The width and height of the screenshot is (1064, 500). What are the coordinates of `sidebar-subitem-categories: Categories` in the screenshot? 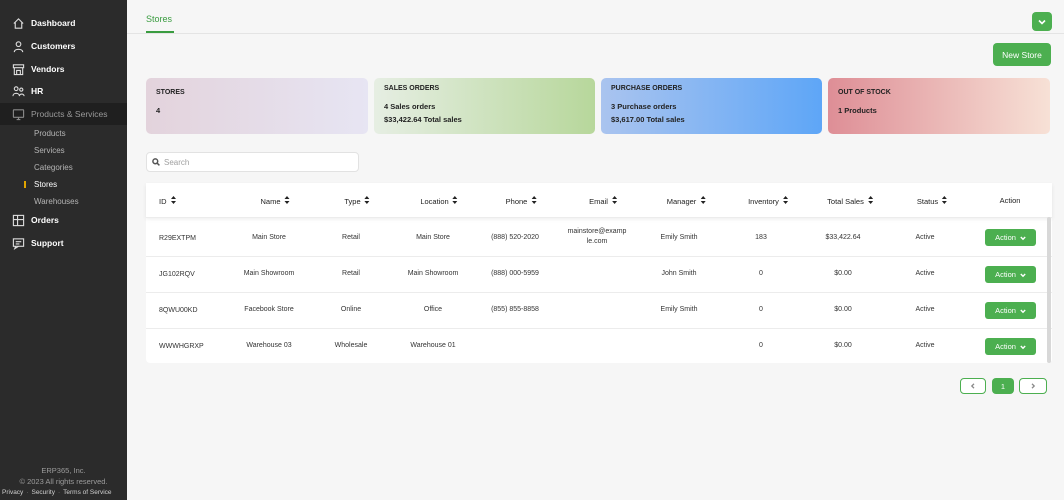 It's located at (53, 167).